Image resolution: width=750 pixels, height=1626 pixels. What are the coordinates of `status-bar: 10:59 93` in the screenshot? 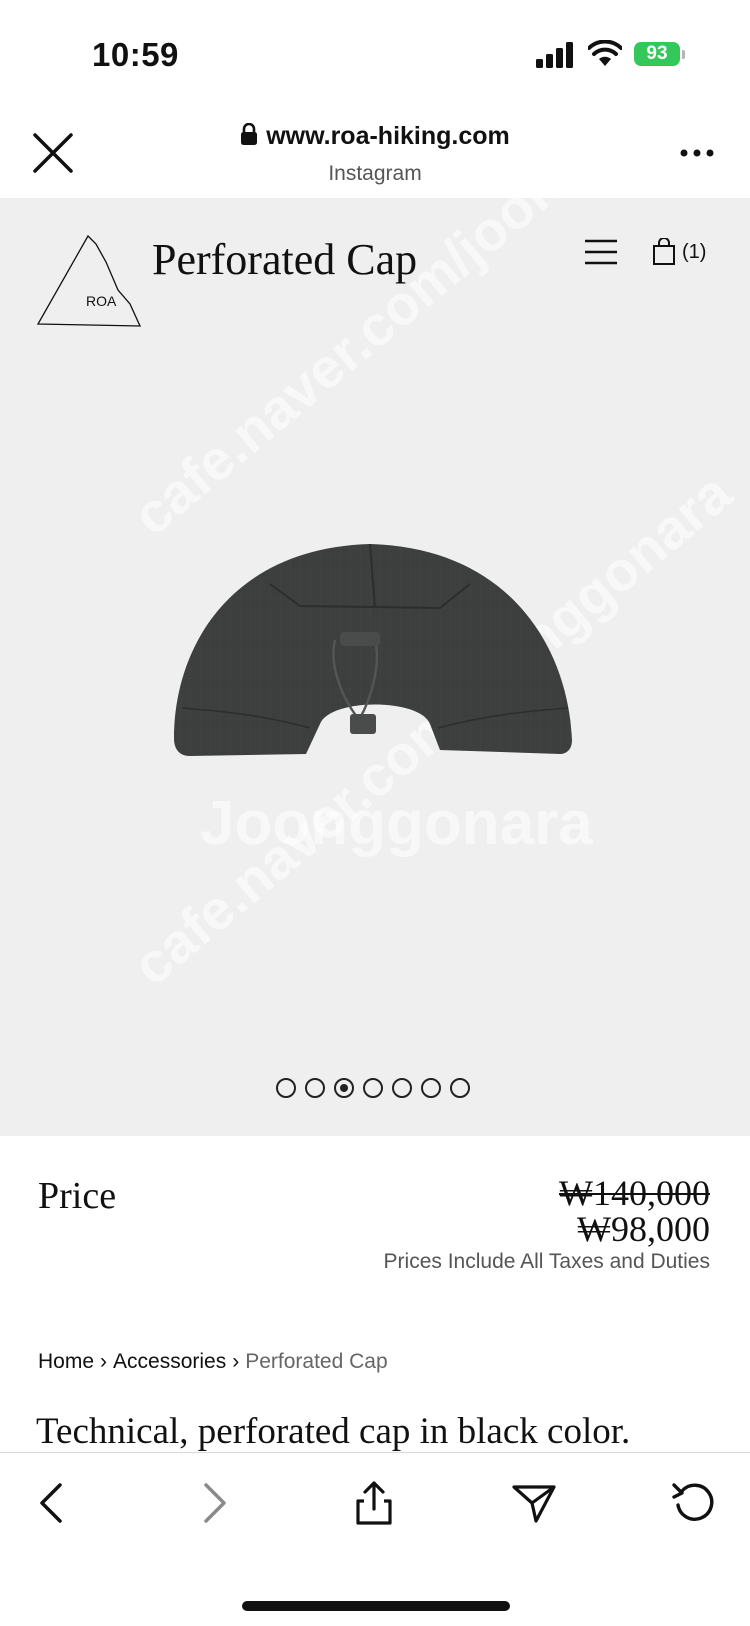 It's located at (375, 50).